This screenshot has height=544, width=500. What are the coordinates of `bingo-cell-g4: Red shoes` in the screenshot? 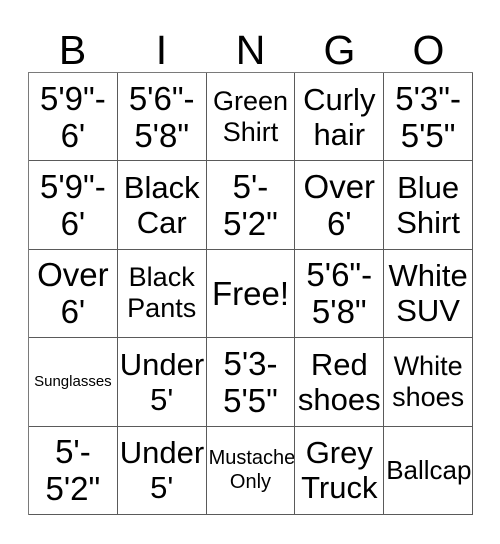 It's located at (340, 382).